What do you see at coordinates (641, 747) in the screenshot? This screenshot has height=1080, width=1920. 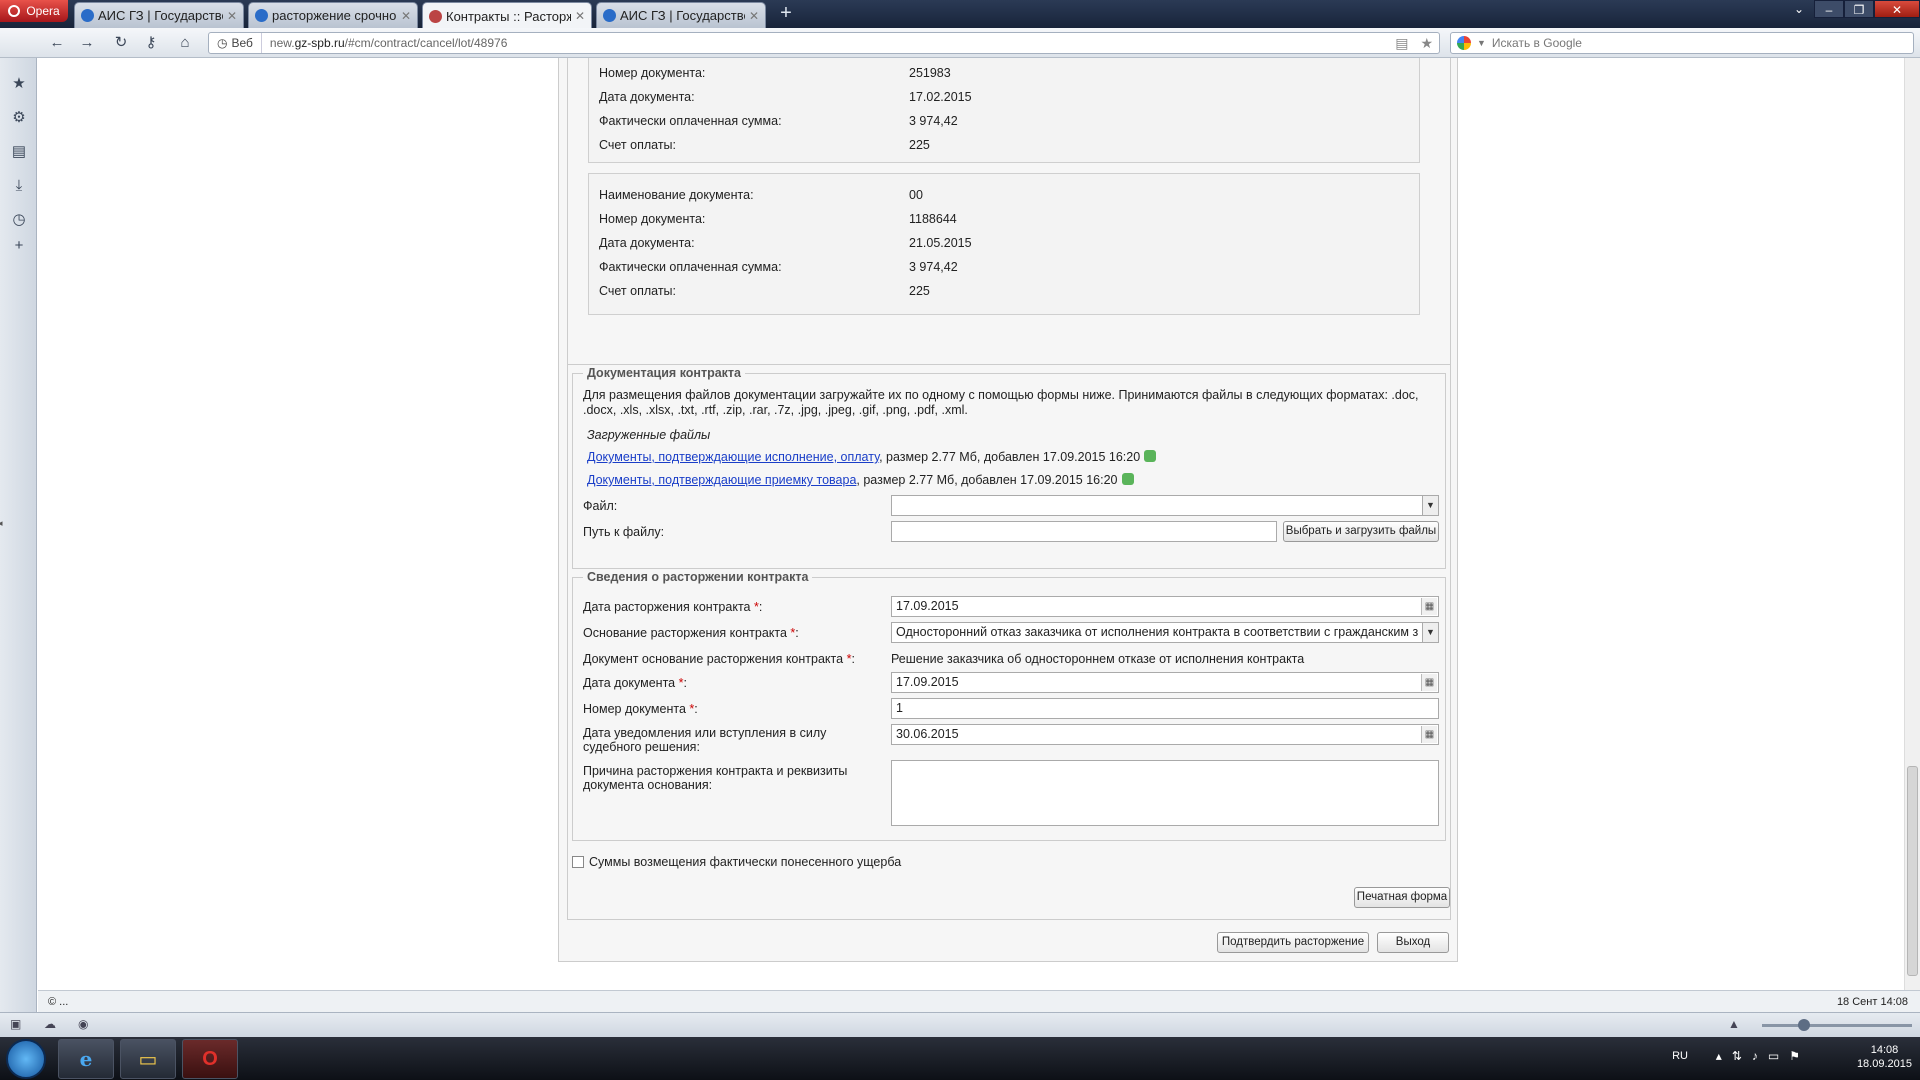 I see `label-line: судебного решения:` at bounding box center [641, 747].